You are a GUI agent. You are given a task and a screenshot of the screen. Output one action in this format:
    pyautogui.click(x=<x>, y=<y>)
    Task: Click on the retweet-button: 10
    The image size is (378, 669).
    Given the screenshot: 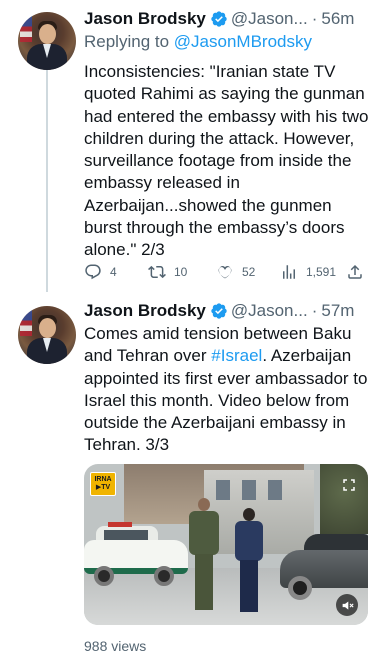 What is the action you would take?
    pyautogui.click(x=167, y=272)
    